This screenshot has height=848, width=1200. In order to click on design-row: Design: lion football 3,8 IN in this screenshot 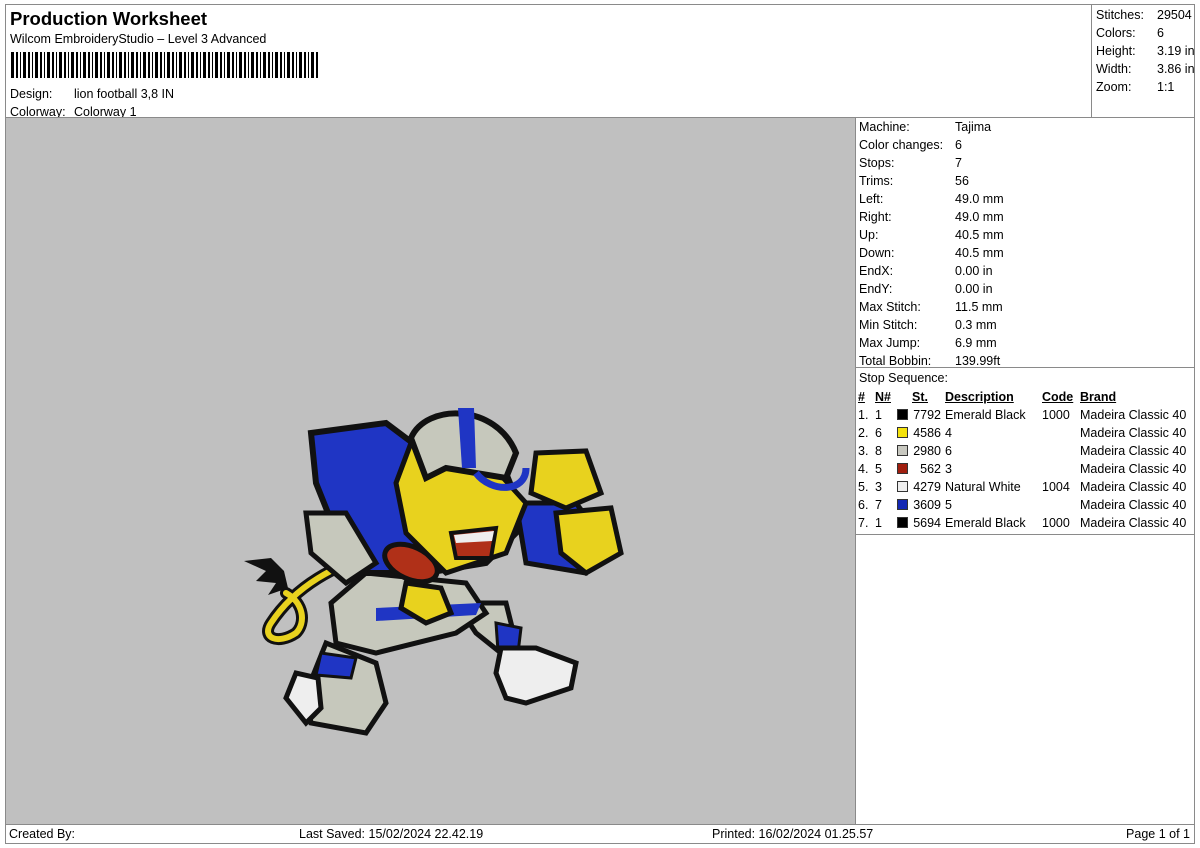, I will do `click(92, 94)`.